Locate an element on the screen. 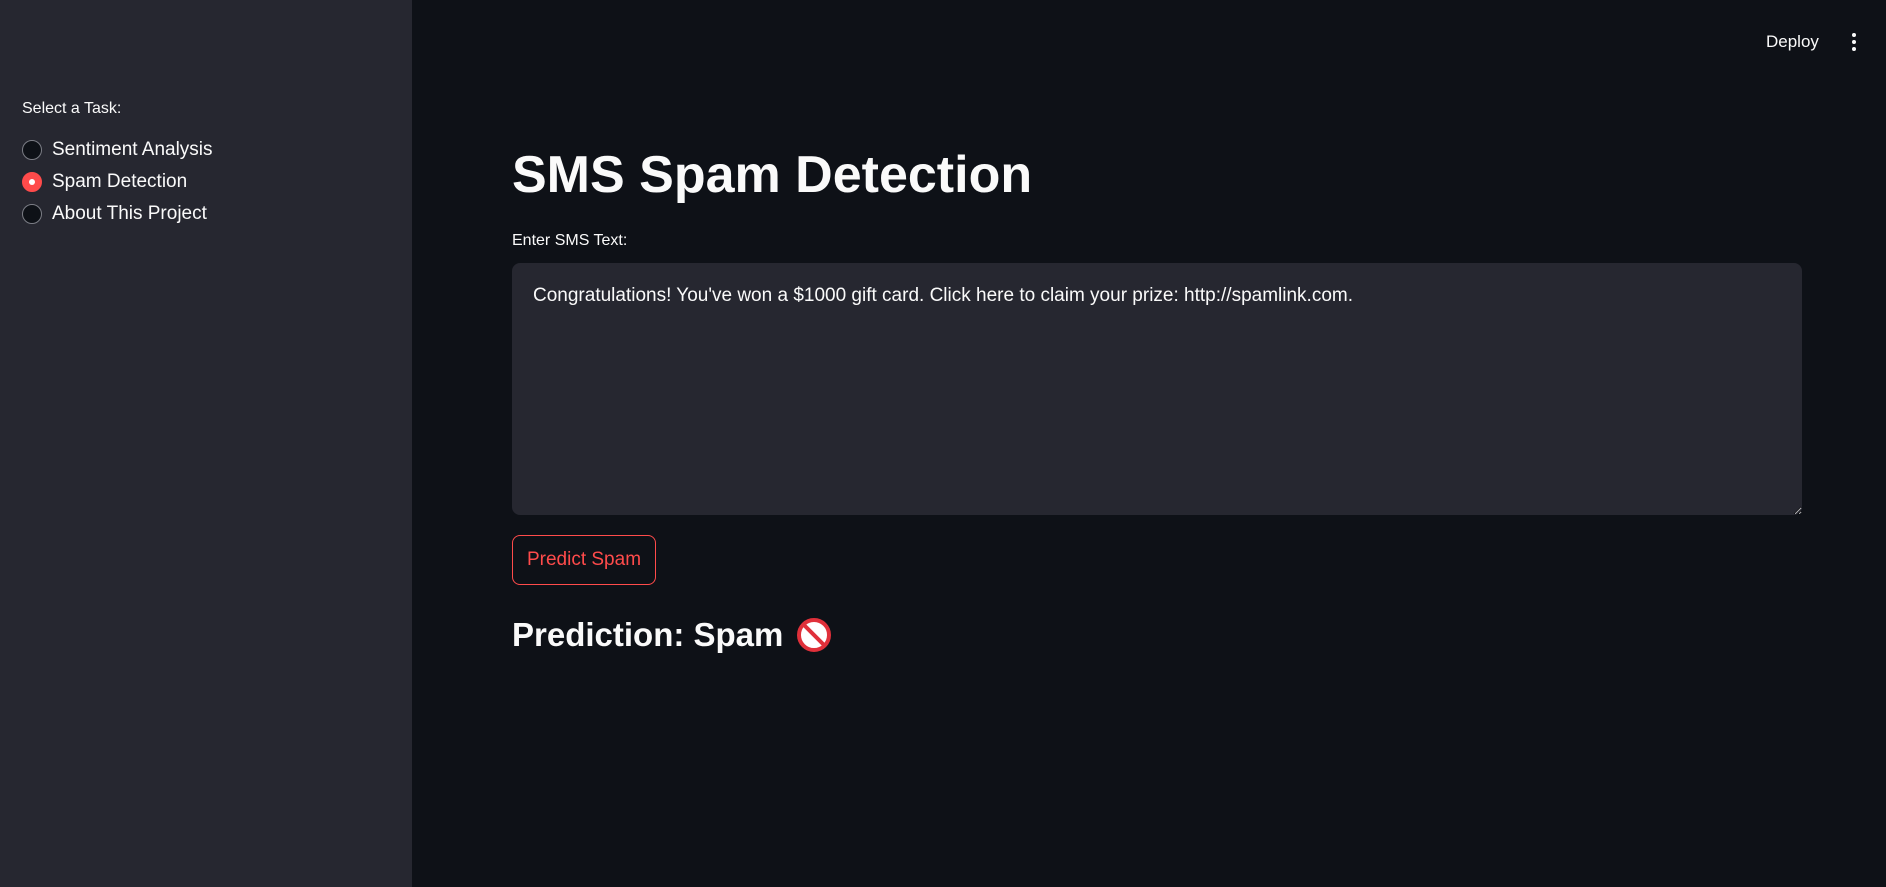 The width and height of the screenshot is (1886, 887). radio-option-label: Spam Detection is located at coordinates (120, 181).